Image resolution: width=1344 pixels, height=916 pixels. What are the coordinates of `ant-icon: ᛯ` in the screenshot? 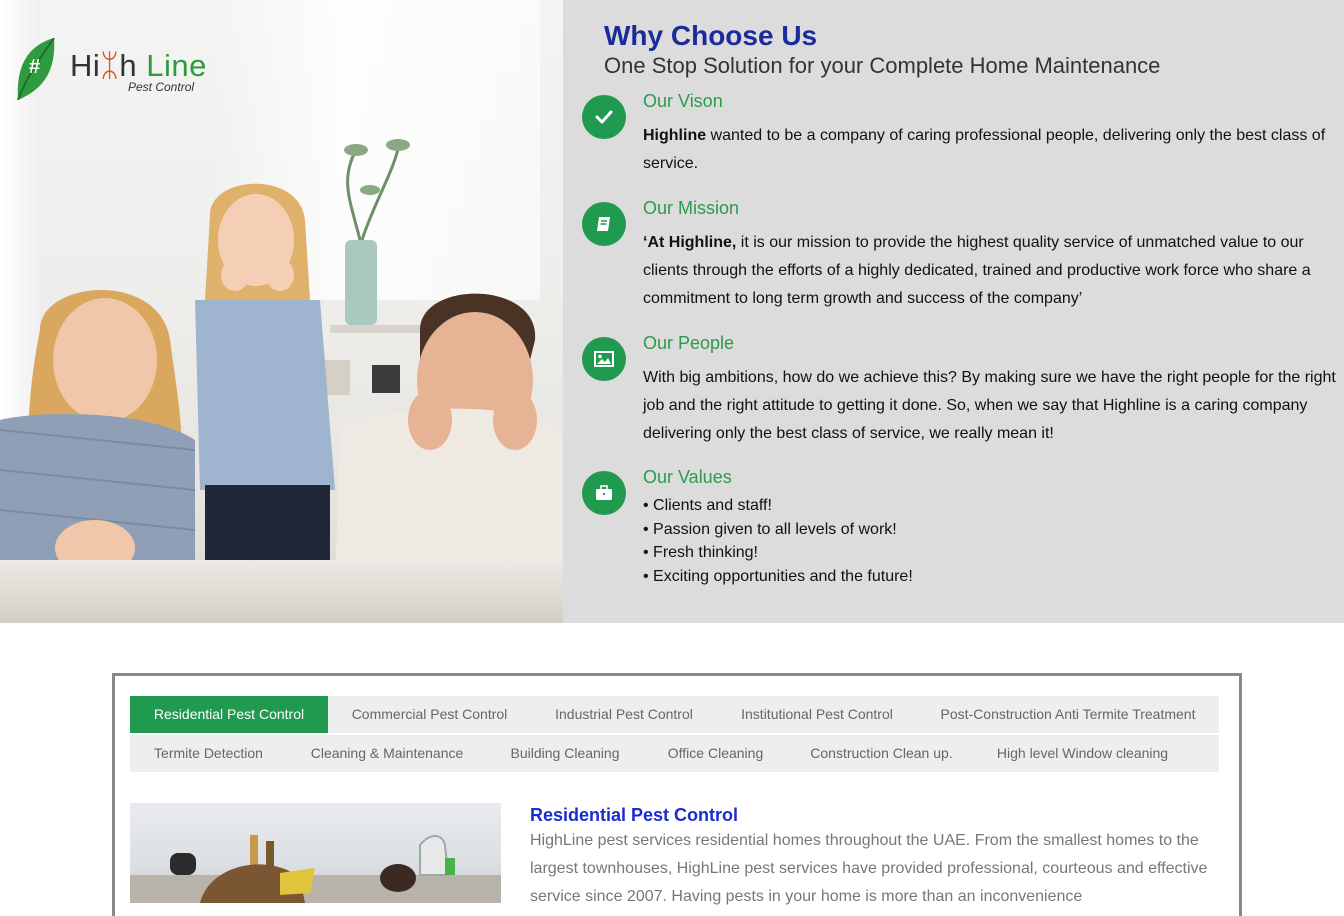 It's located at (110, 65).